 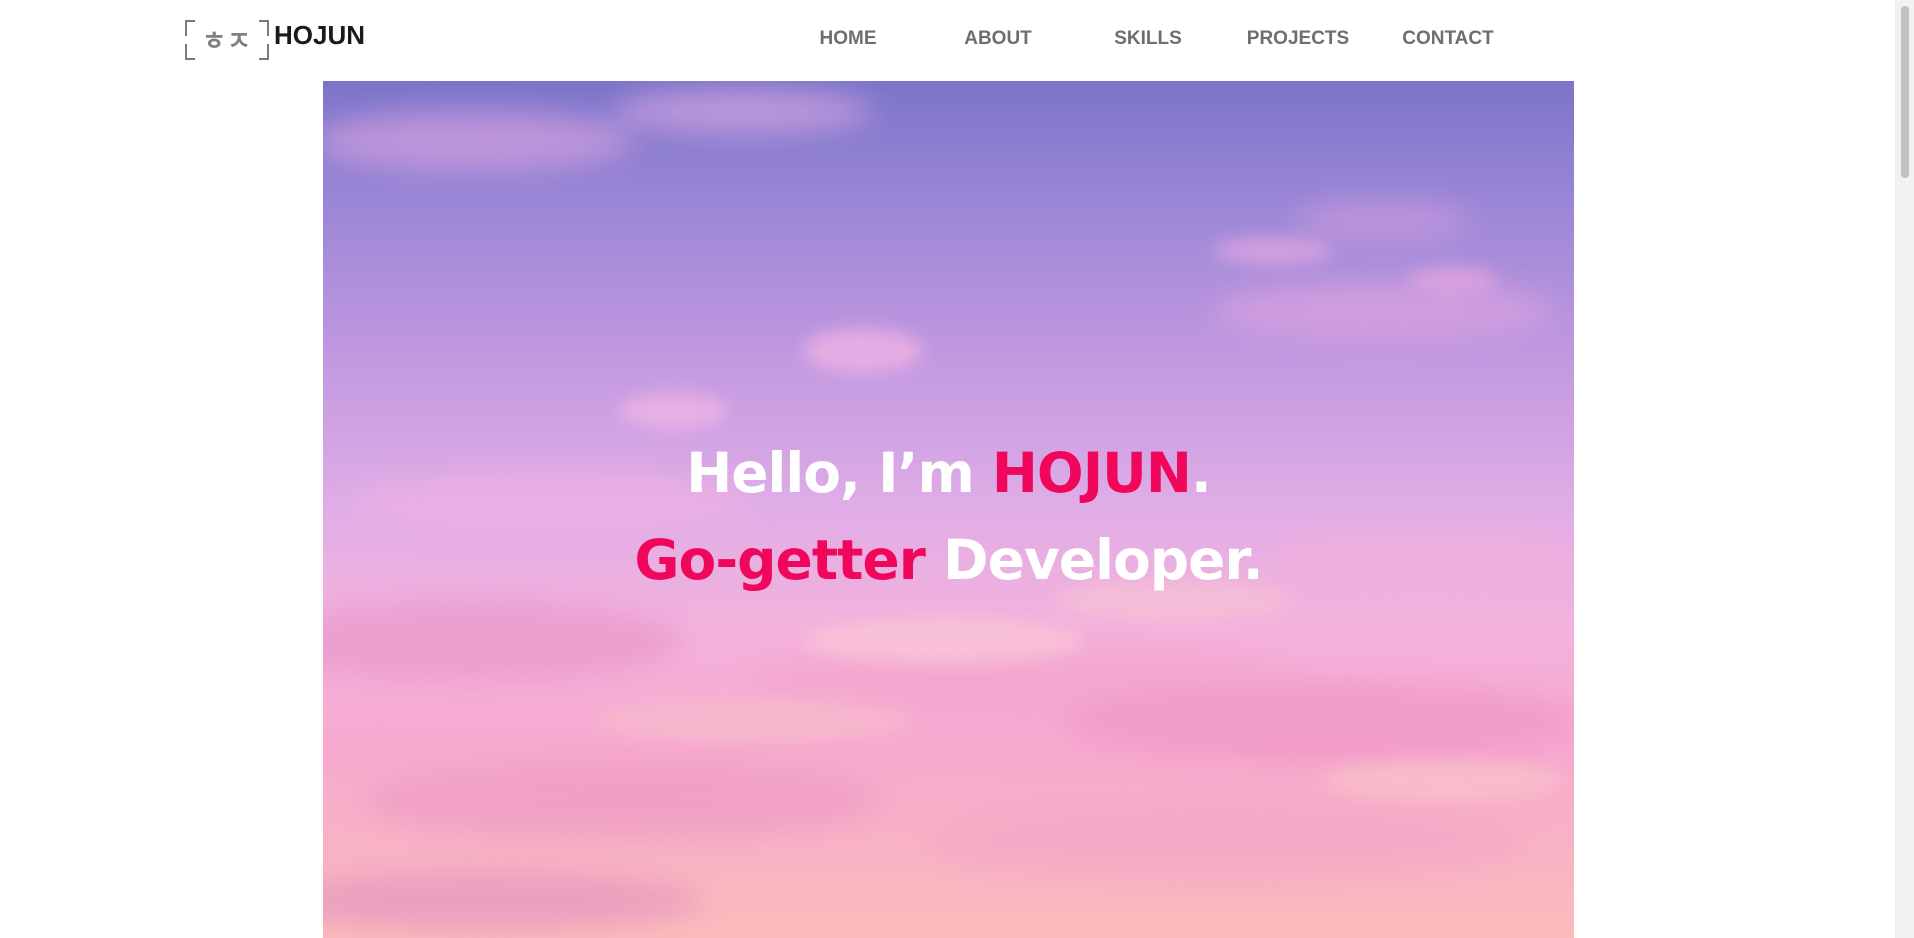 I want to click on logo: ㅎㅈ HOJUN, so click(x=274, y=39).